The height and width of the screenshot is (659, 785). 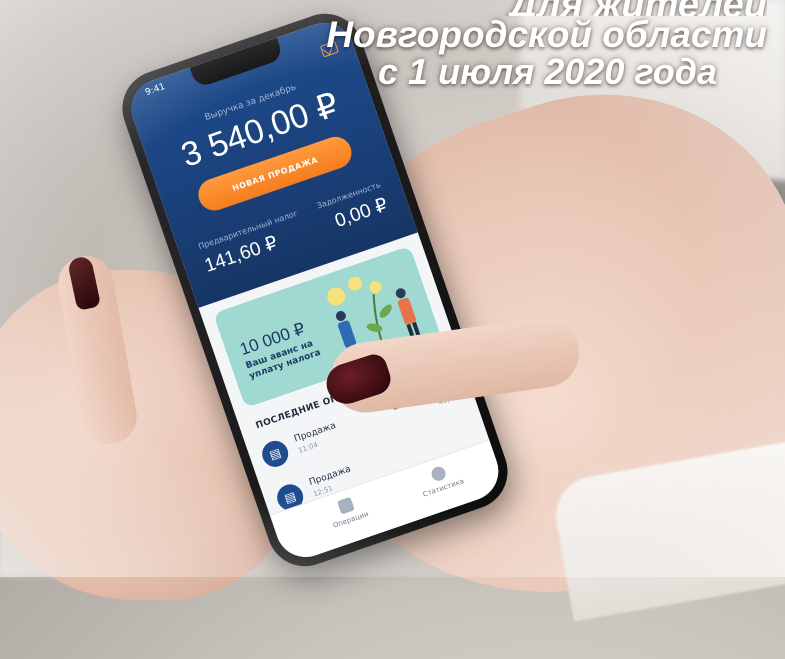 I want to click on receipt-icon, so click(x=346, y=505).